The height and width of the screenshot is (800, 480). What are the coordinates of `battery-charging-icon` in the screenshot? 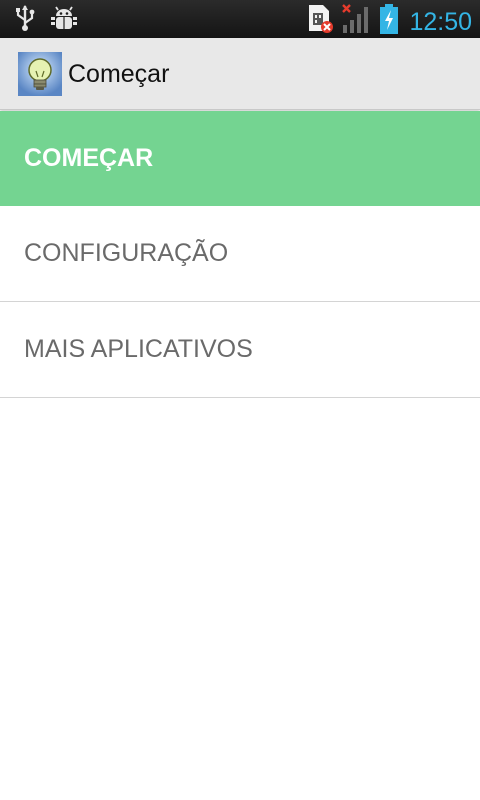 It's located at (389, 21).